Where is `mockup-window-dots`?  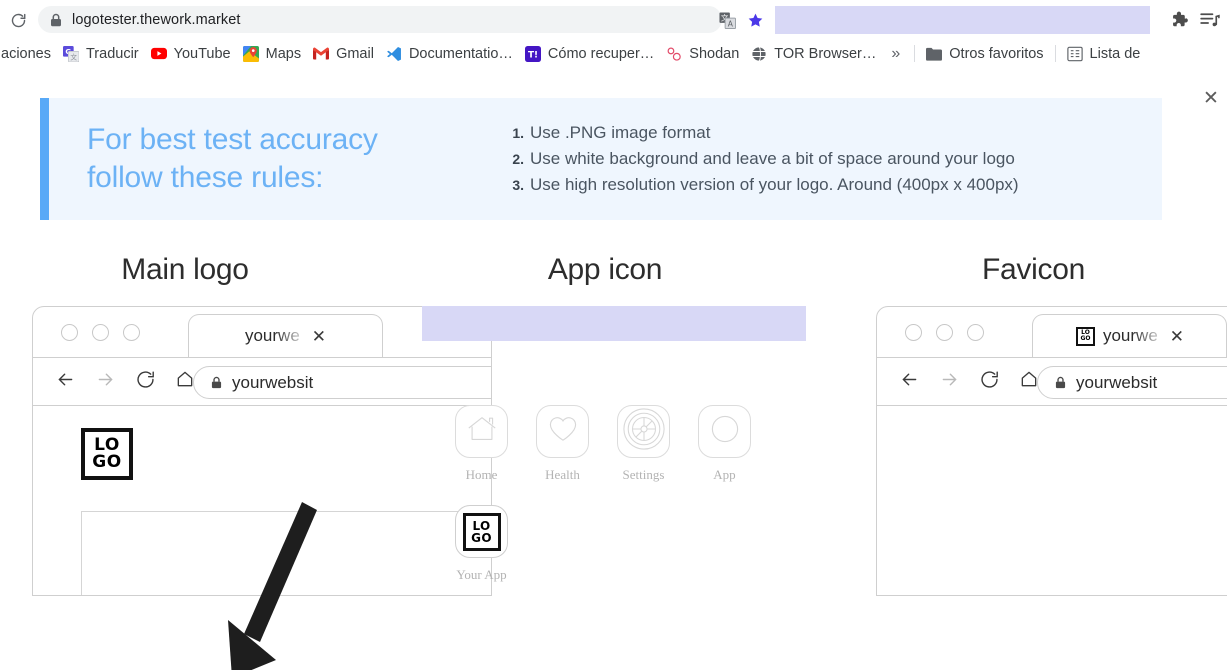
mockup-window-dots is located at coordinates (944, 332).